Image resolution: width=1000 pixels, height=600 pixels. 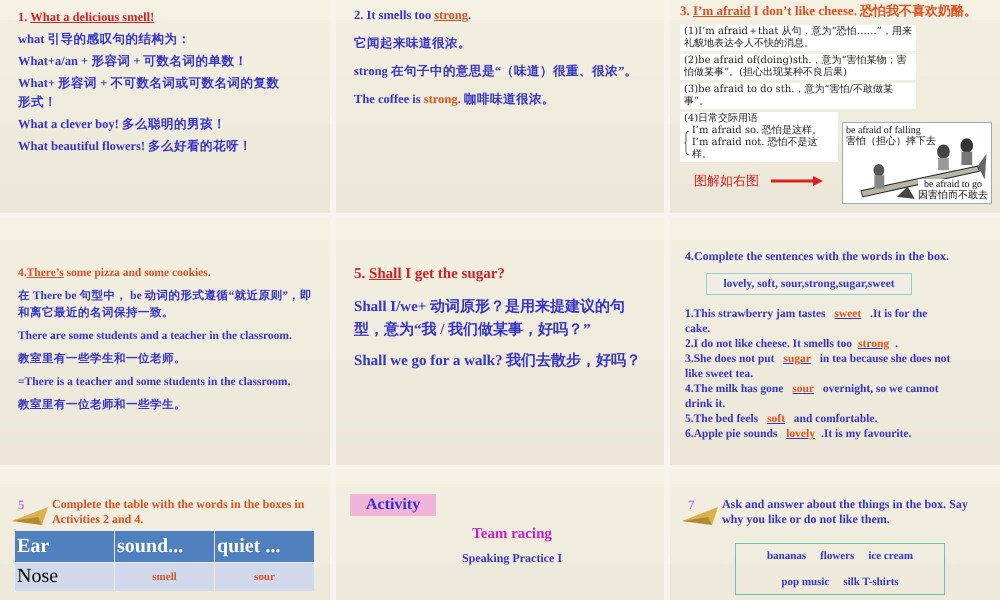 I want to click on slide-text: 2. It smells too strong., so click(x=413, y=15).